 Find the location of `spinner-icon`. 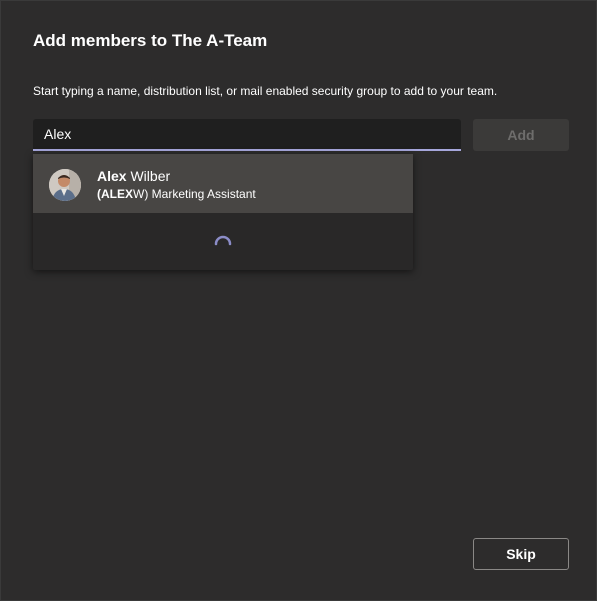

spinner-icon is located at coordinates (223, 240).